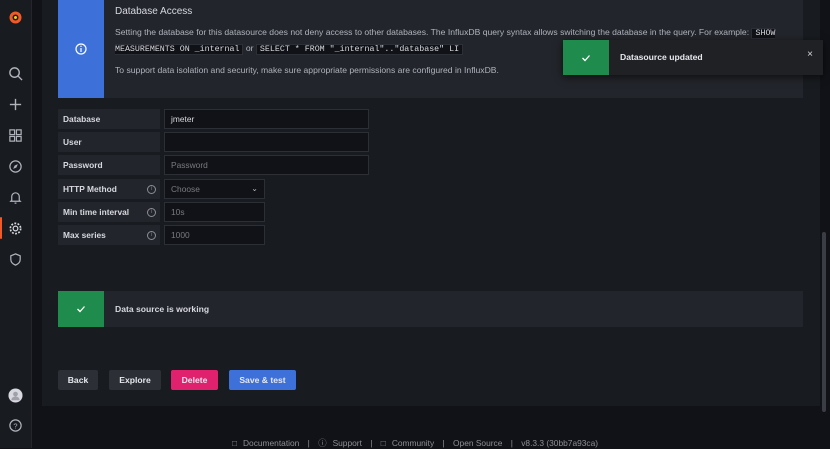  Describe the element at coordinates (266, 165) in the screenshot. I see `password-input: Password` at that location.